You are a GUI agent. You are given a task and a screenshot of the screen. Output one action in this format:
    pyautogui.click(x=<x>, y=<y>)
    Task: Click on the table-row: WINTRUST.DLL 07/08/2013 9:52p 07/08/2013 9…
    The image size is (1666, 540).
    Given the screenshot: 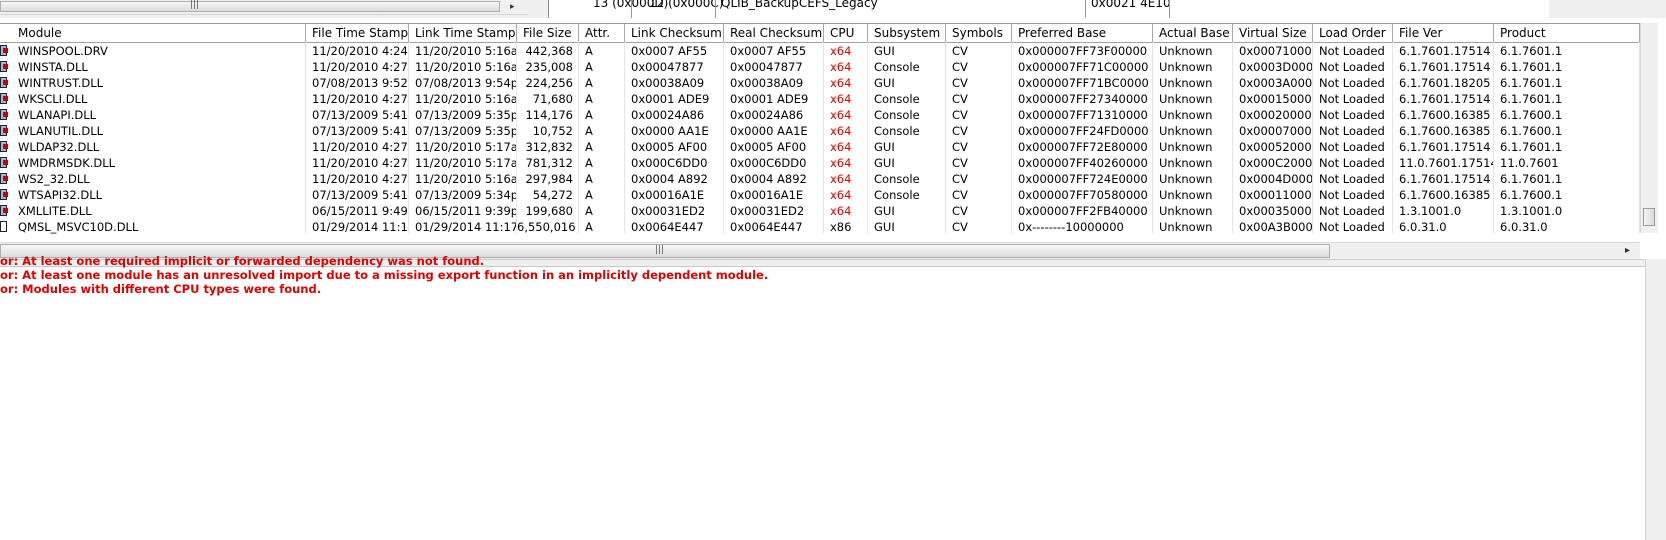 What is the action you would take?
    pyautogui.click(x=820, y=83)
    